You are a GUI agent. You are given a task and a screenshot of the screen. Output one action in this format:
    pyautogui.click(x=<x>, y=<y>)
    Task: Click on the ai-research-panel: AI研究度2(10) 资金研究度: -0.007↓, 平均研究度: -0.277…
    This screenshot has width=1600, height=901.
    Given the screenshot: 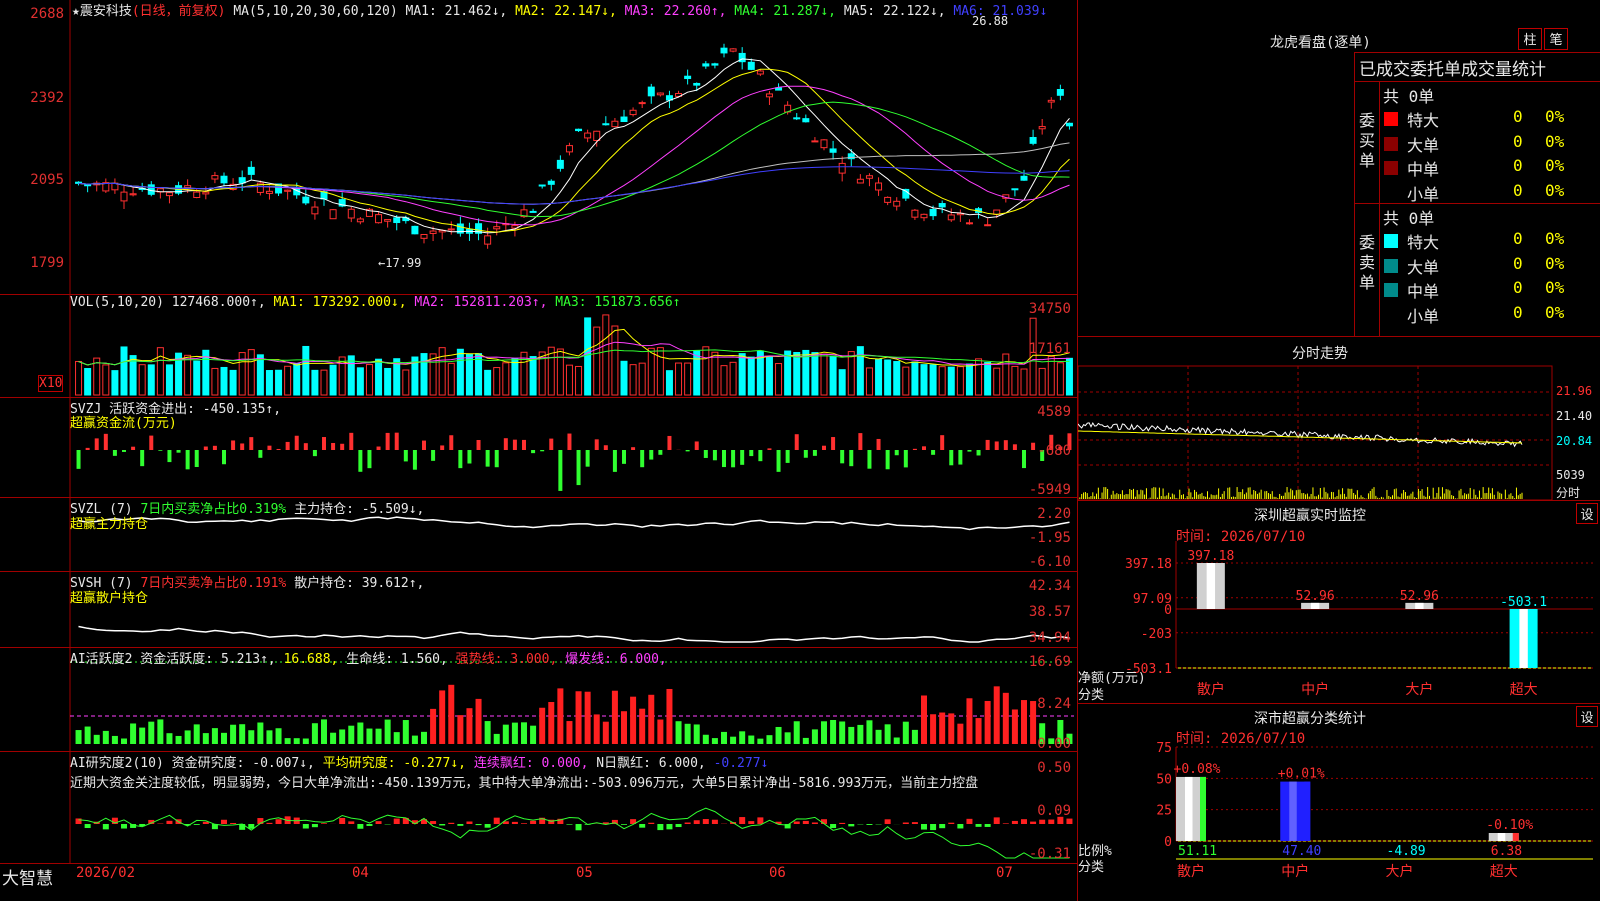 What is the action you would take?
    pyautogui.click(x=539, y=807)
    